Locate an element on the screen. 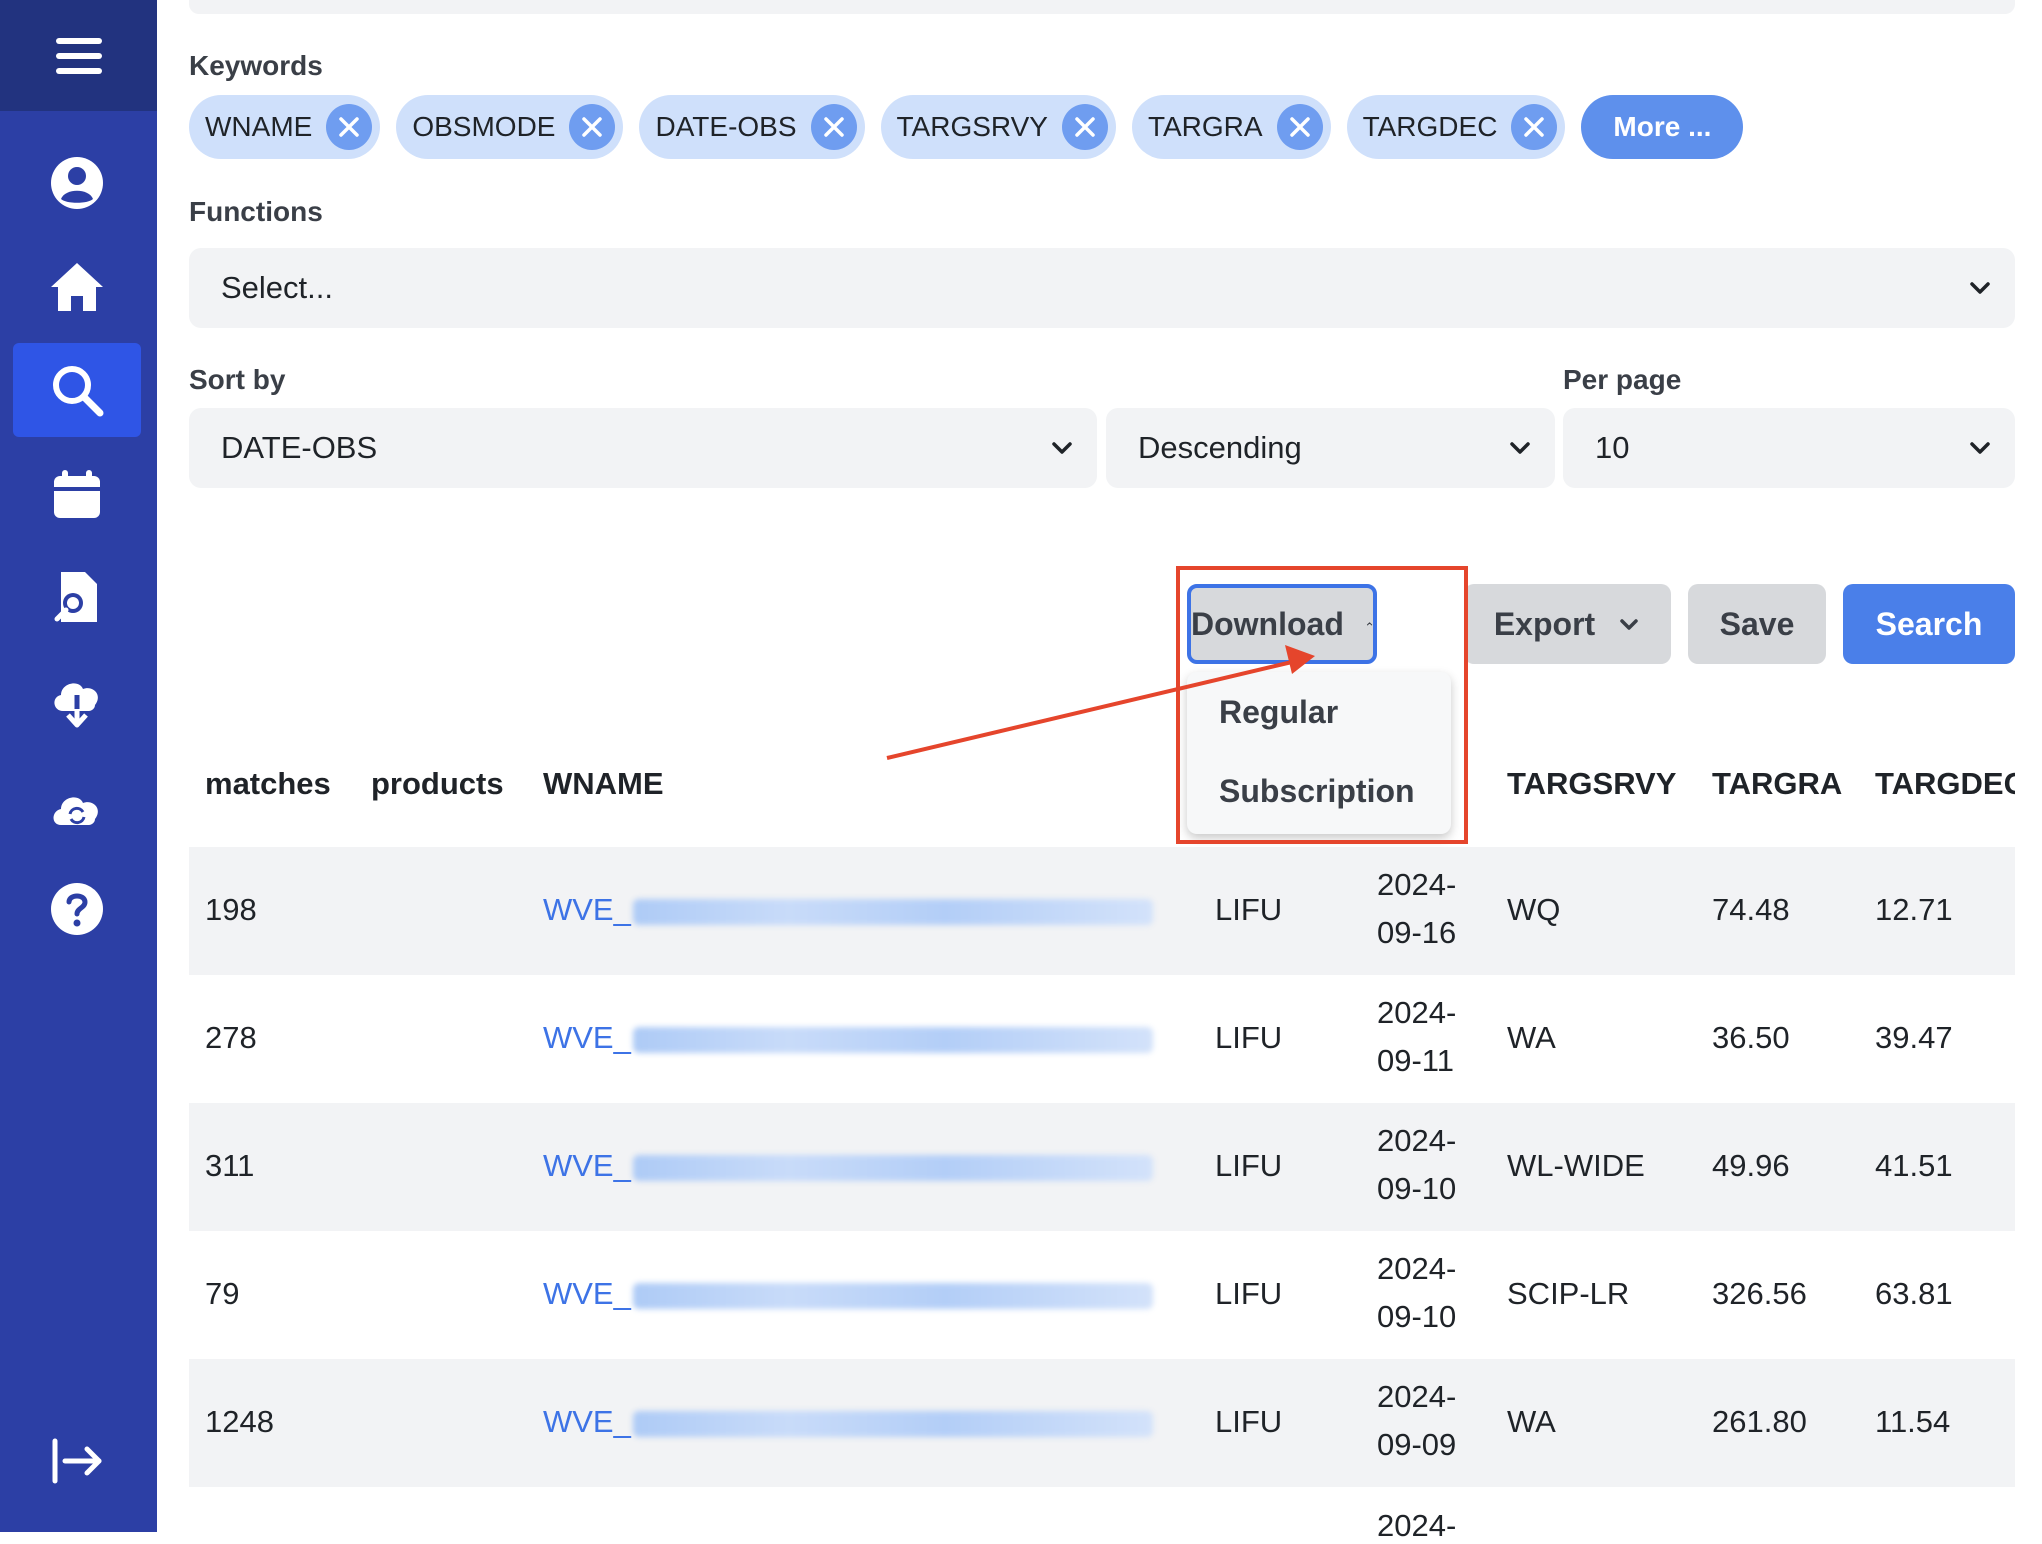 Image resolution: width=2042 pixels, height=1544 pixels. download-menu-item-subscription: Subscription is located at coordinates (1317, 791).